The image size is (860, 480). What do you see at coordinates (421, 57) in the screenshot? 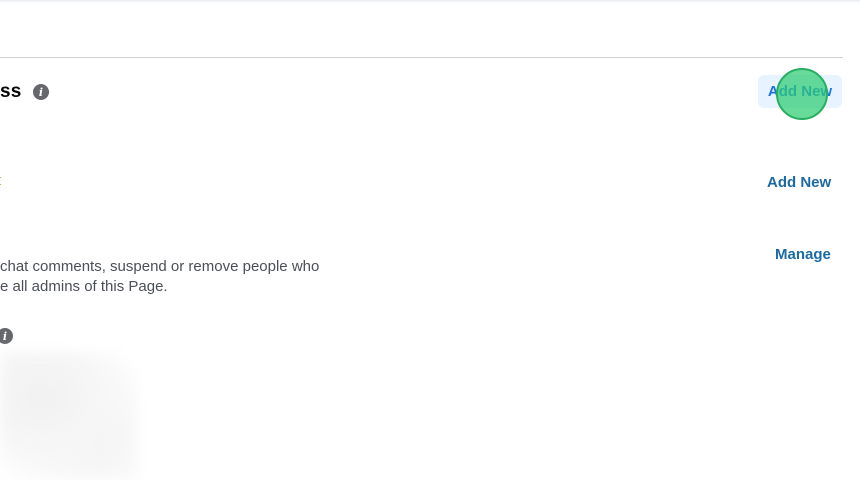
I see `section-divider` at bounding box center [421, 57].